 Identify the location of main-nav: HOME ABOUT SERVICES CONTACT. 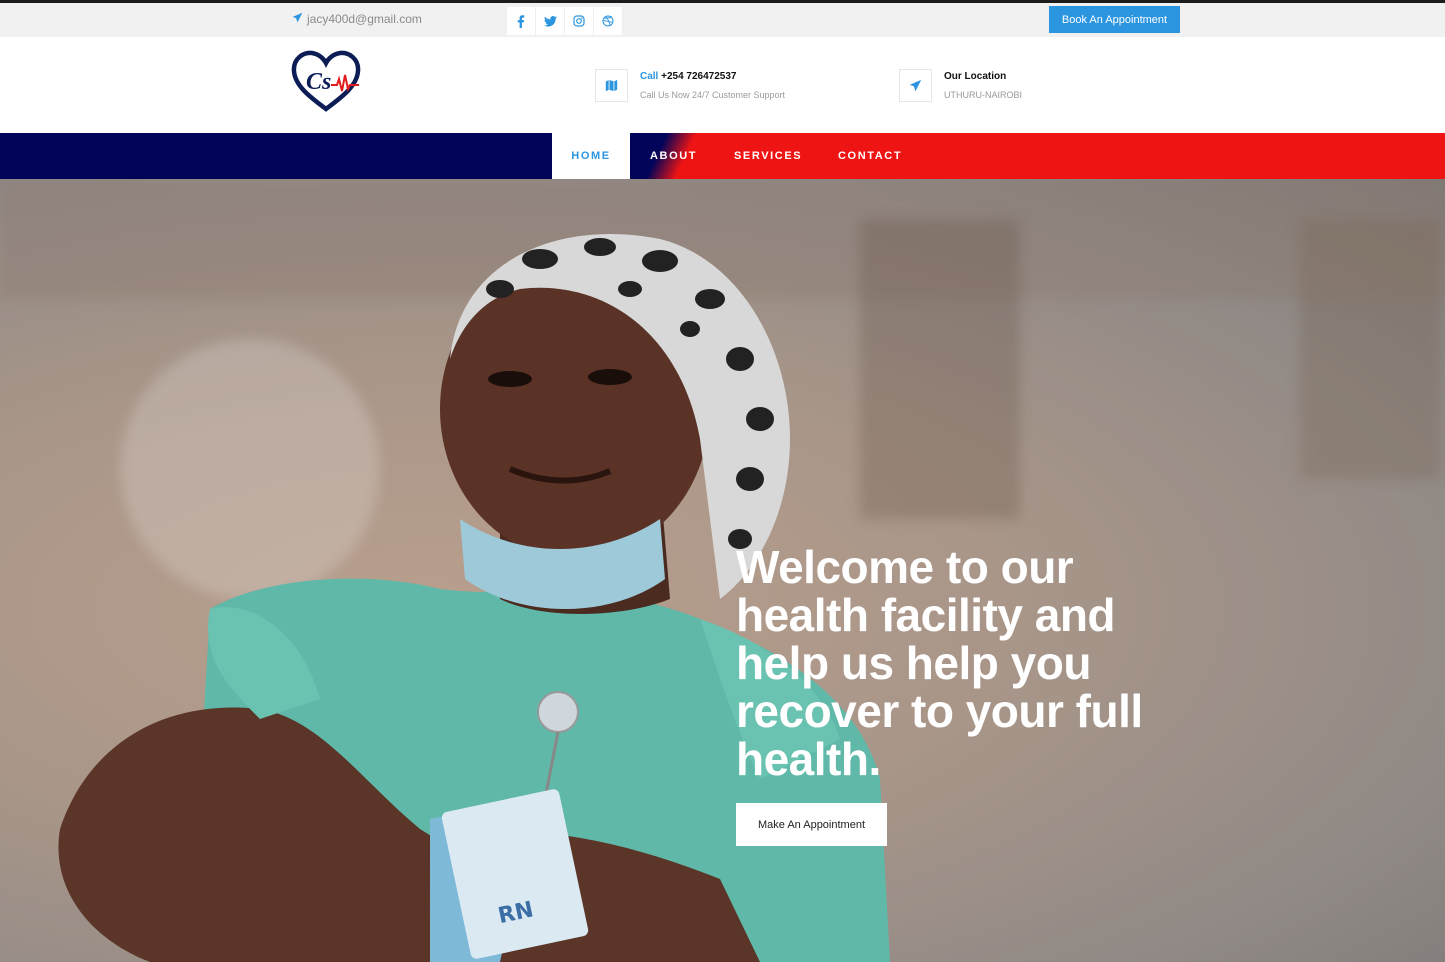
(722, 156).